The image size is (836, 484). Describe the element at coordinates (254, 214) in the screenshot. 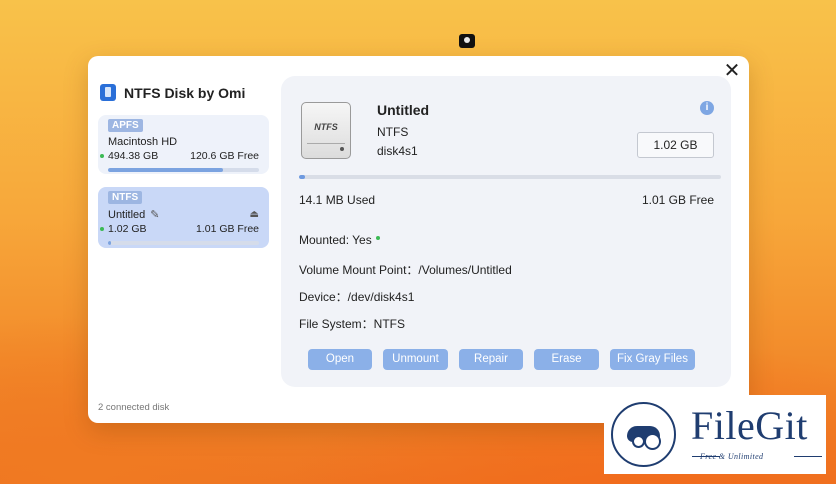

I see `eject-icon: ⏏` at that location.